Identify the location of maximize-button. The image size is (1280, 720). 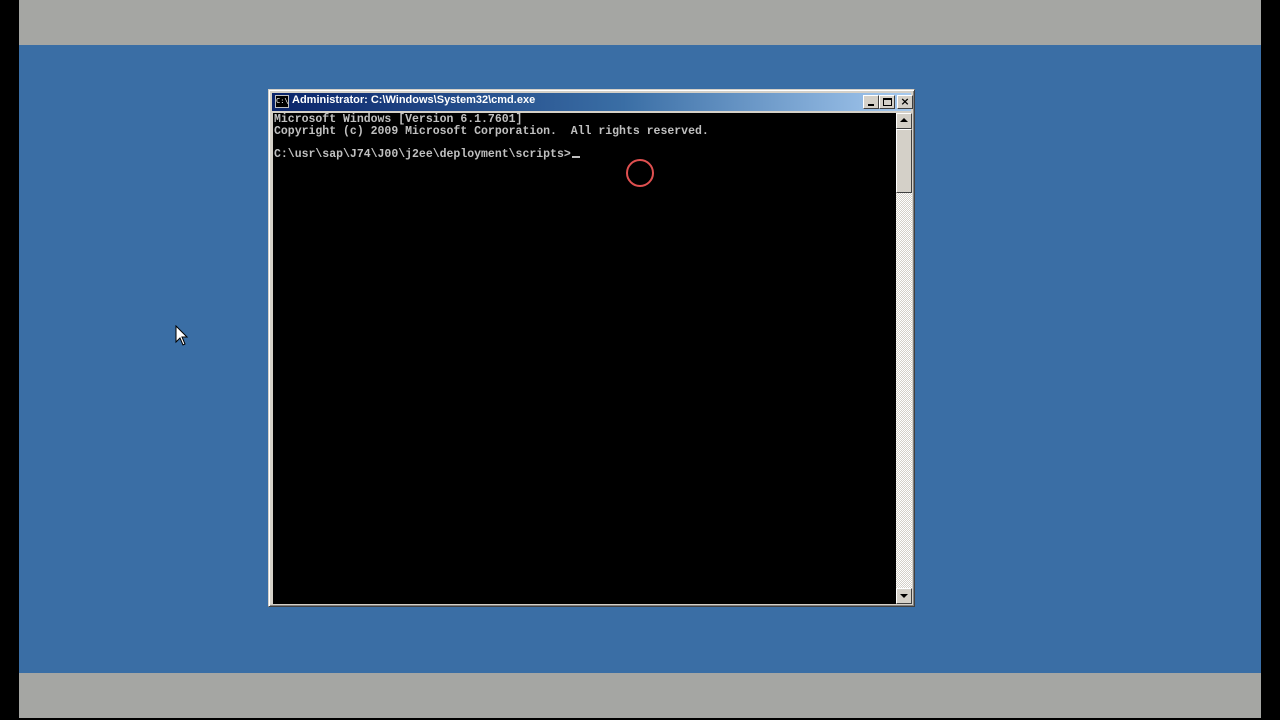
(887, 102).